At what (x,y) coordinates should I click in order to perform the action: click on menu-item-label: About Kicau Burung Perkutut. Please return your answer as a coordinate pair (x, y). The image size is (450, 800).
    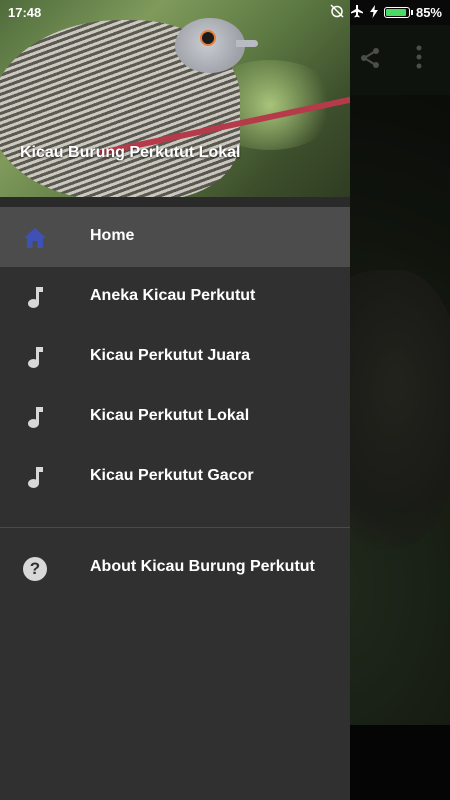
    Looking at the image, I should click on (202, 566).